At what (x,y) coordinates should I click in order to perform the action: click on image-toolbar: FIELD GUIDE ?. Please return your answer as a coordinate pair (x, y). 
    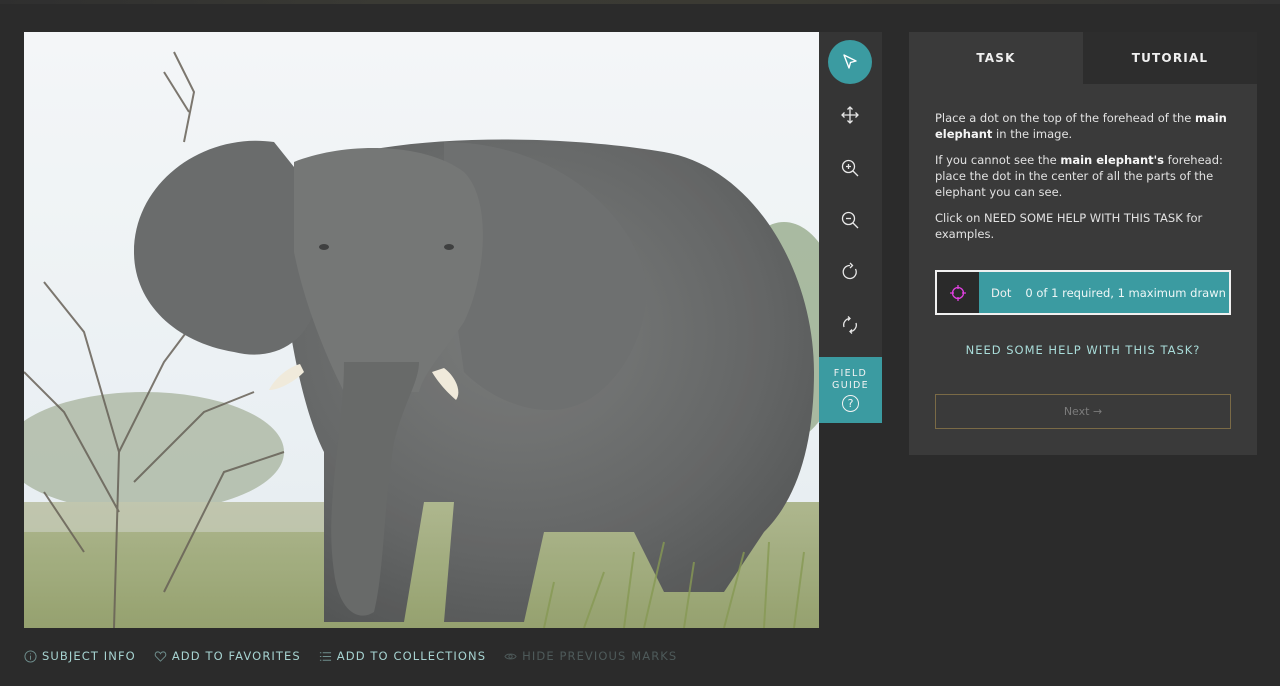
    Looking at the image, I should click on (850, 227).